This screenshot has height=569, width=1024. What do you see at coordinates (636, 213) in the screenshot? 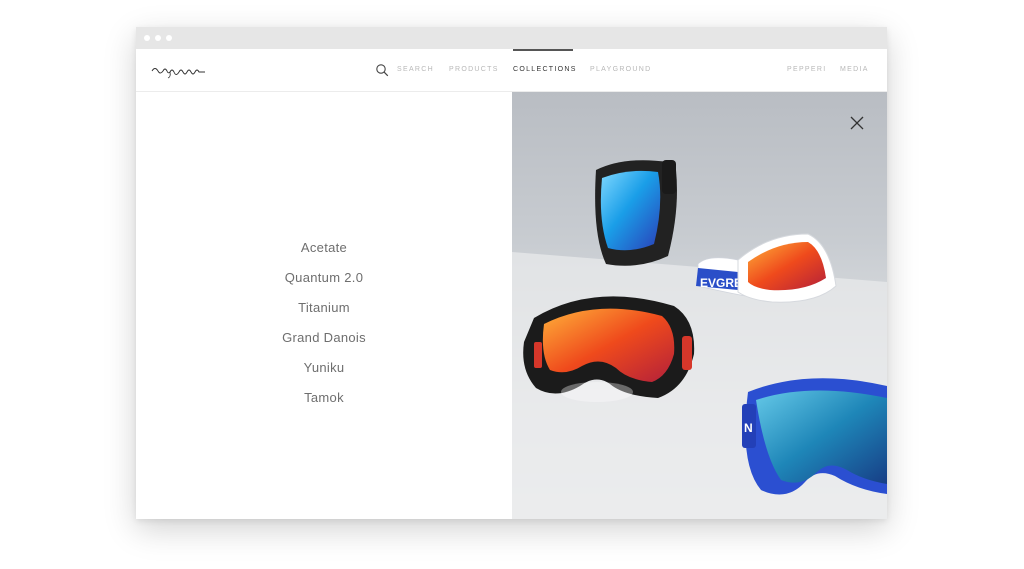
I see `goggle-standing-blue` at bounding box center [636, 213].